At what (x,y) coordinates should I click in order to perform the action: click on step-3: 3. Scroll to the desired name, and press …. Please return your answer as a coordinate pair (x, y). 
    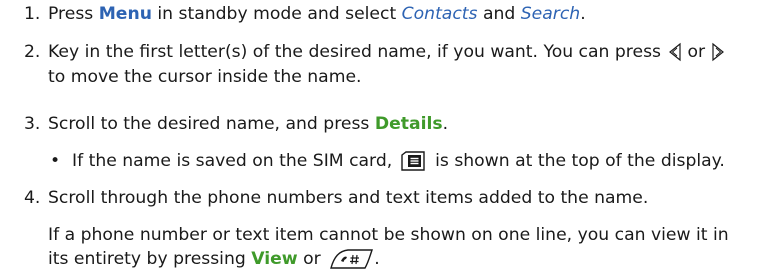
    Looking at the image, I should click on (236, 124).